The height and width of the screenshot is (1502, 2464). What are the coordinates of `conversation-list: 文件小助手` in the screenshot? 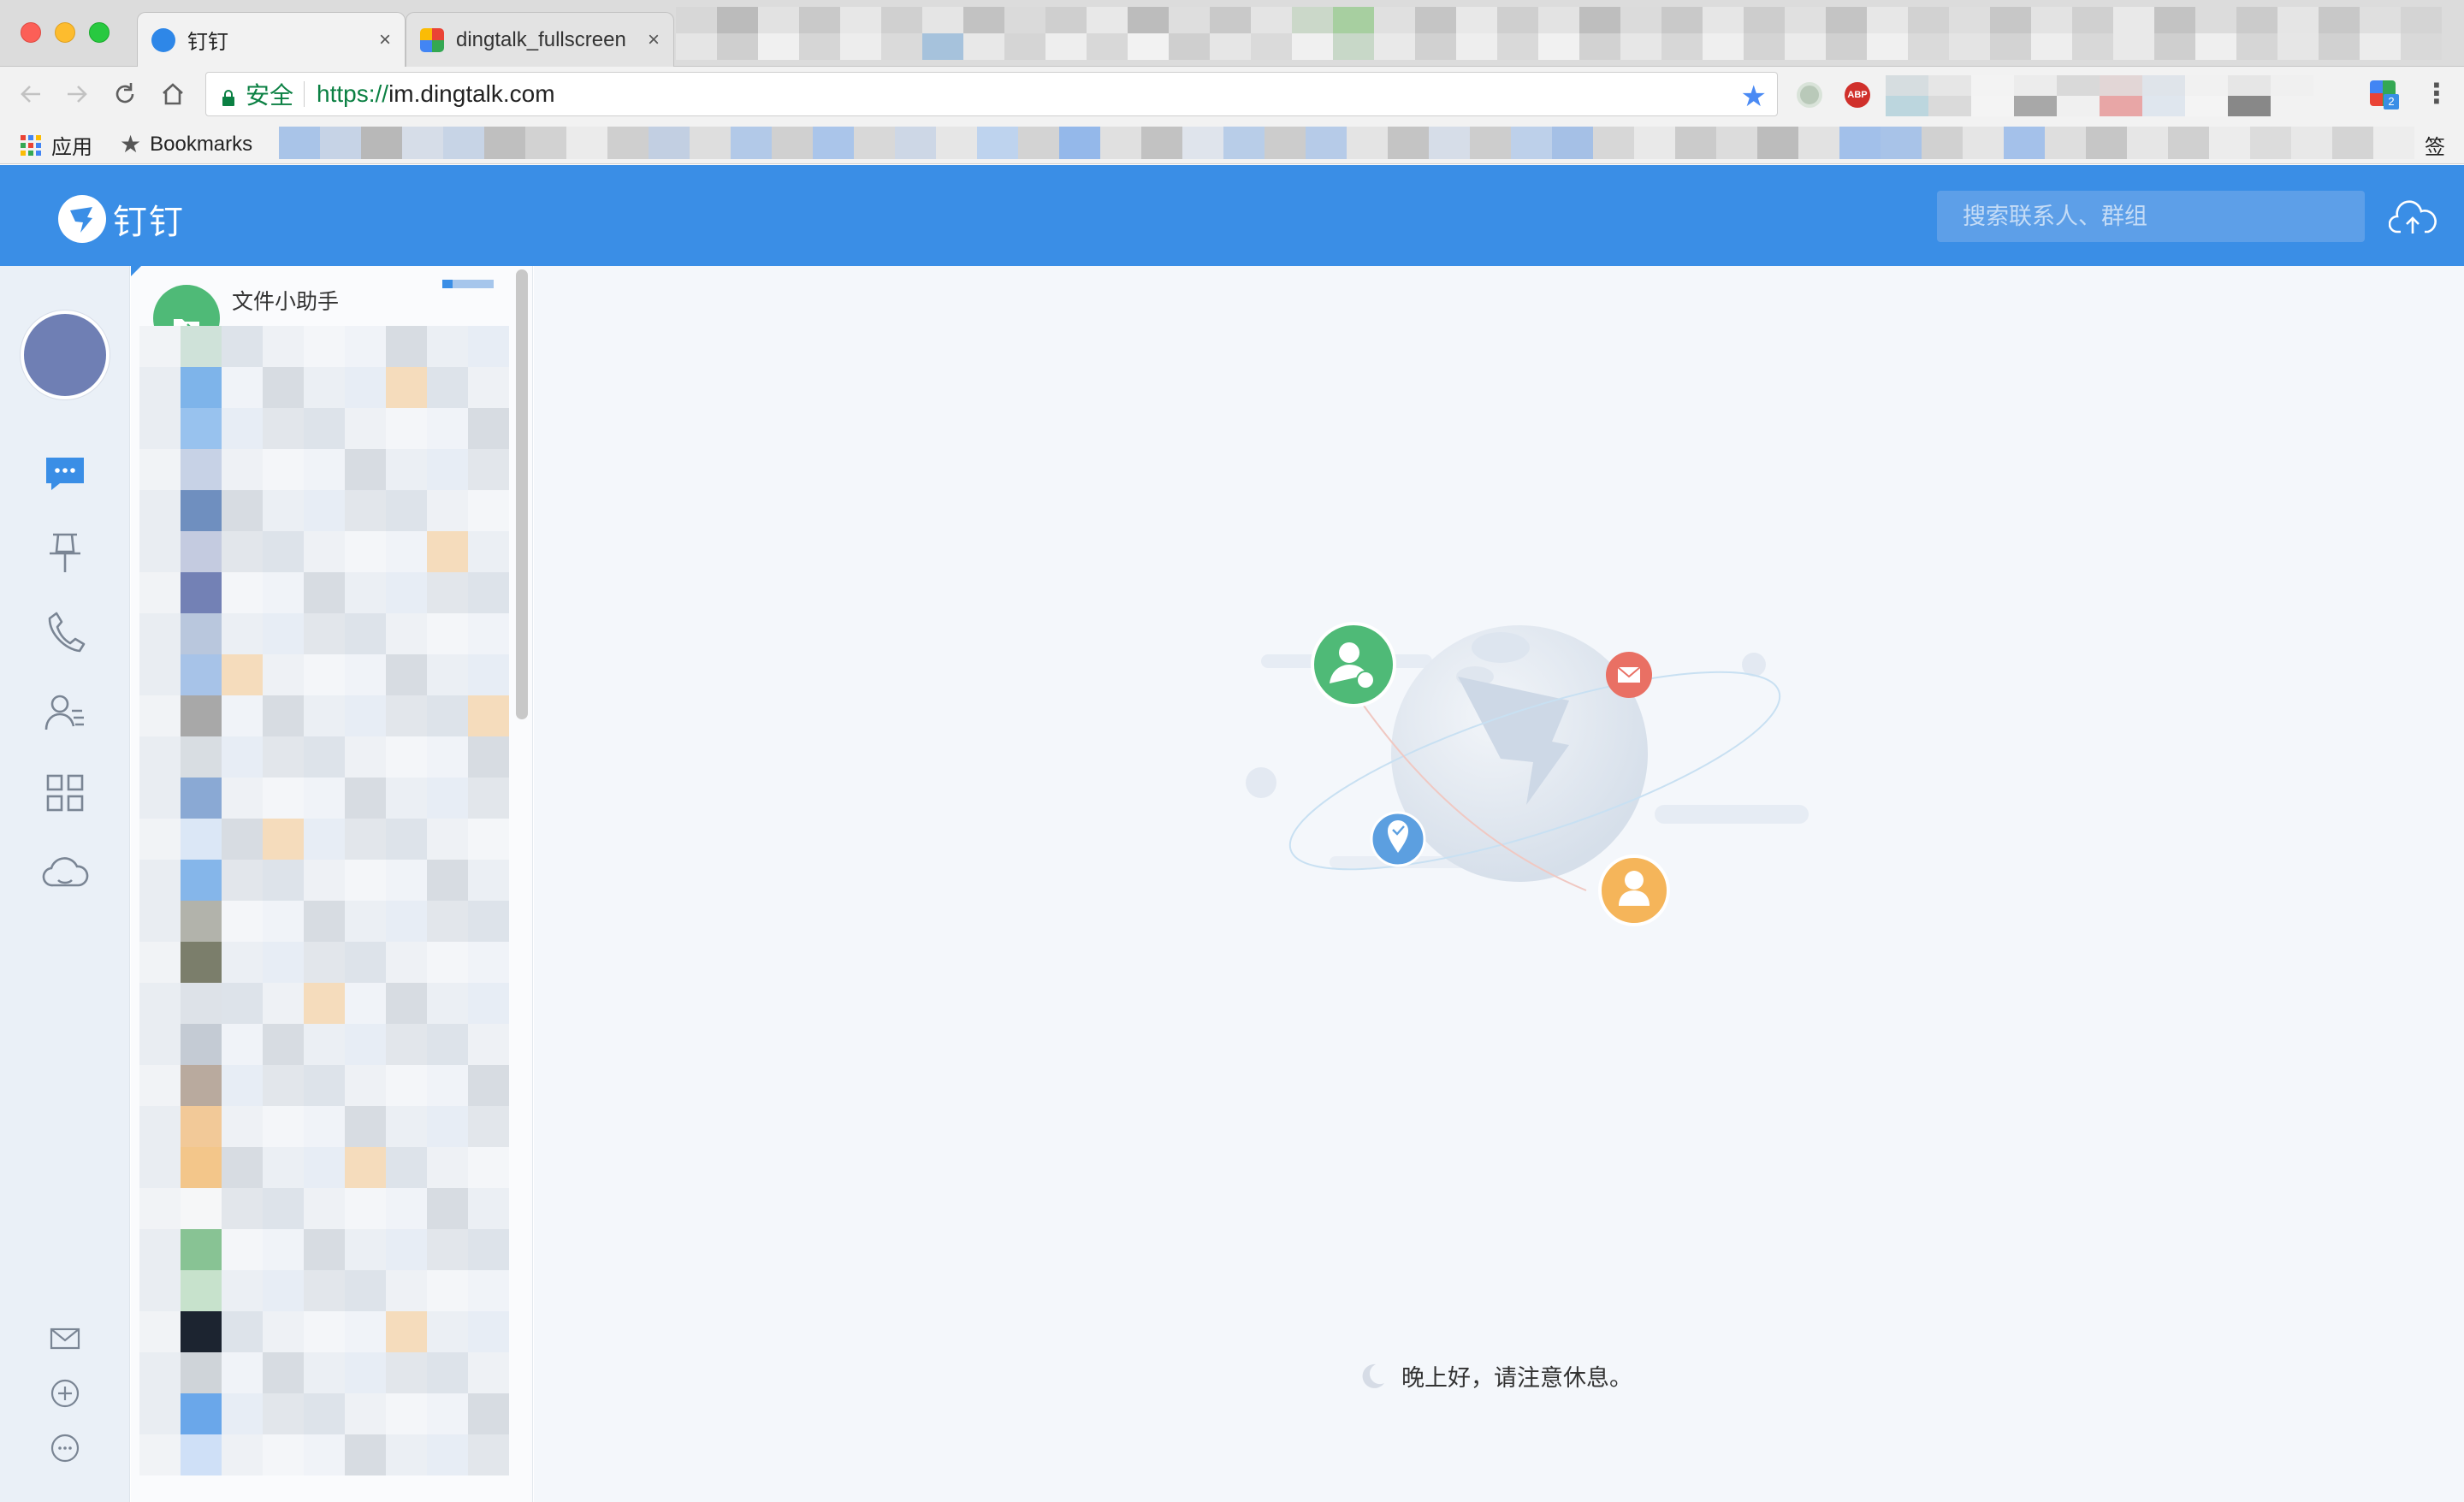 It's located at (332, 884).